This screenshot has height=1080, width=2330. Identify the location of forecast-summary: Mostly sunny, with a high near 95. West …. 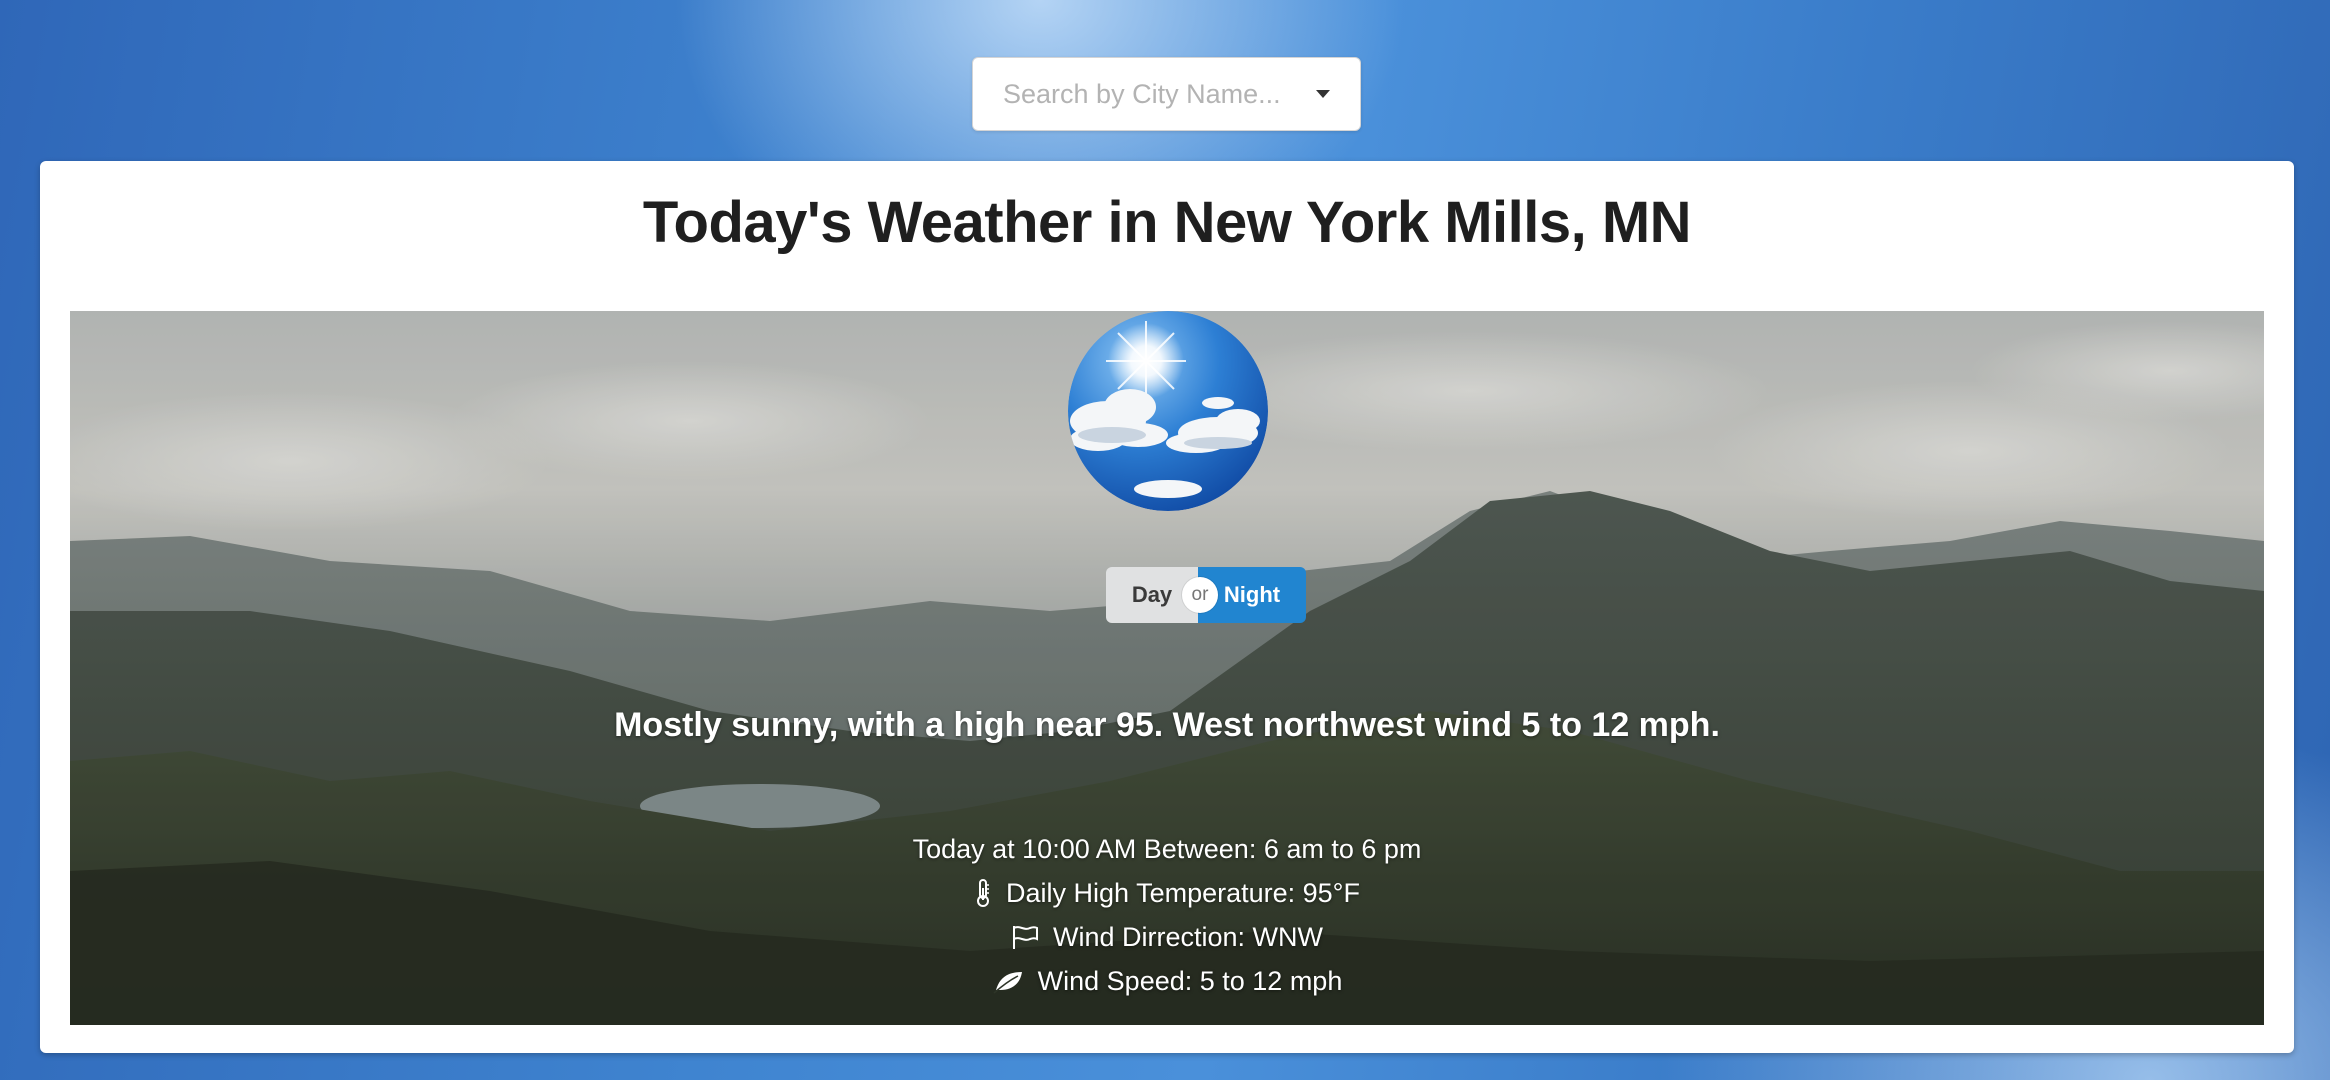
(1167, 725).